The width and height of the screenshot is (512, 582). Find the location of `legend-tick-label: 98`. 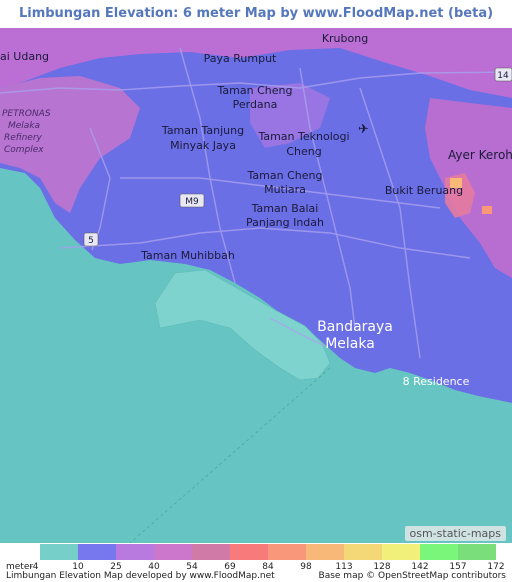

legend-tick-label: 98 is located at coordinates (306, 567).